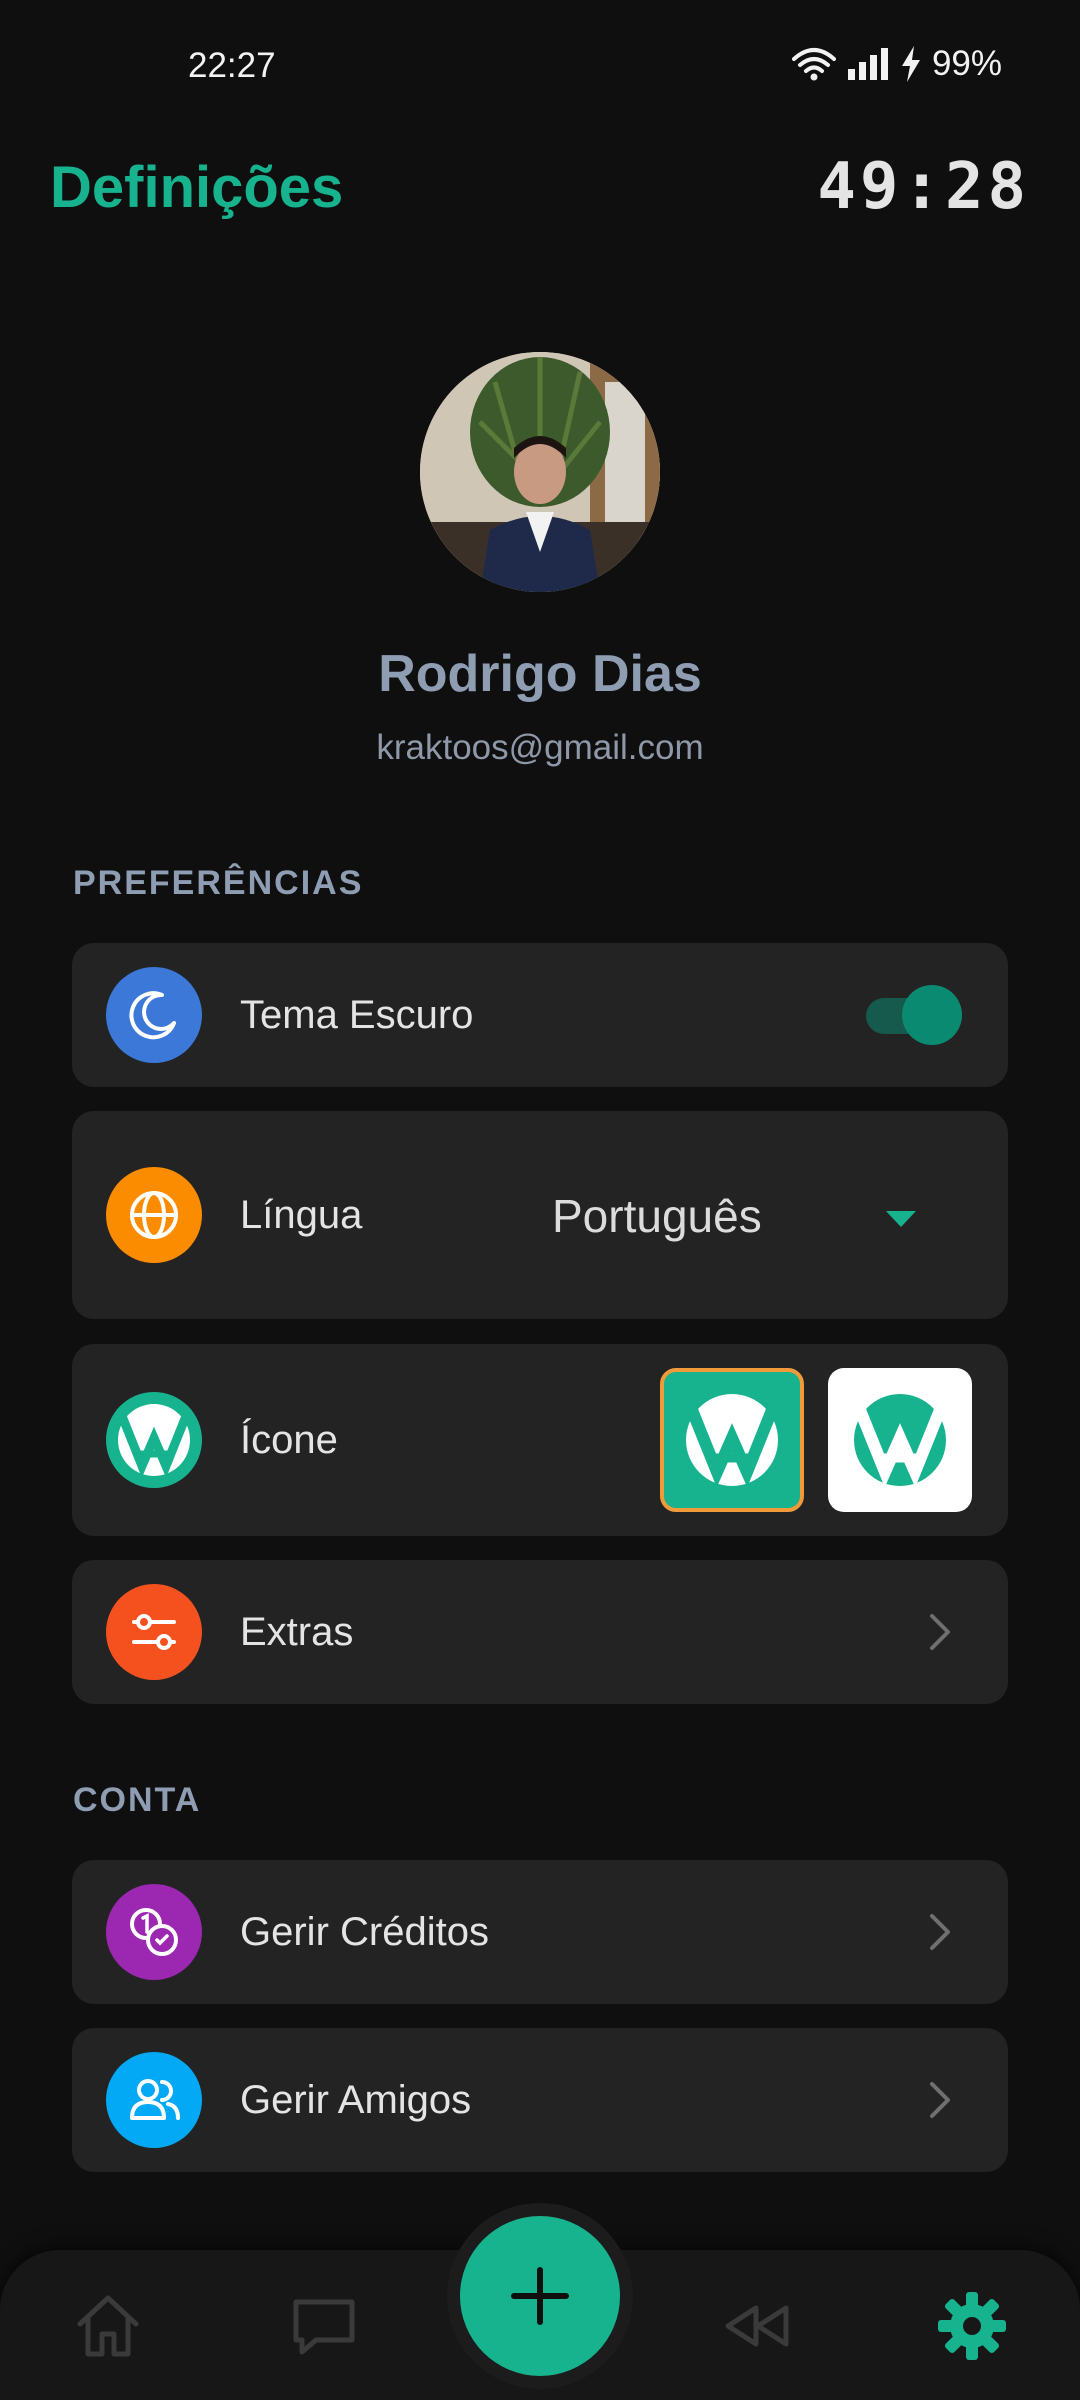  What do you see at coordinates (197, 187) in the screenshot?
I see `page-title: Definições` at bounding box center [197, 187].